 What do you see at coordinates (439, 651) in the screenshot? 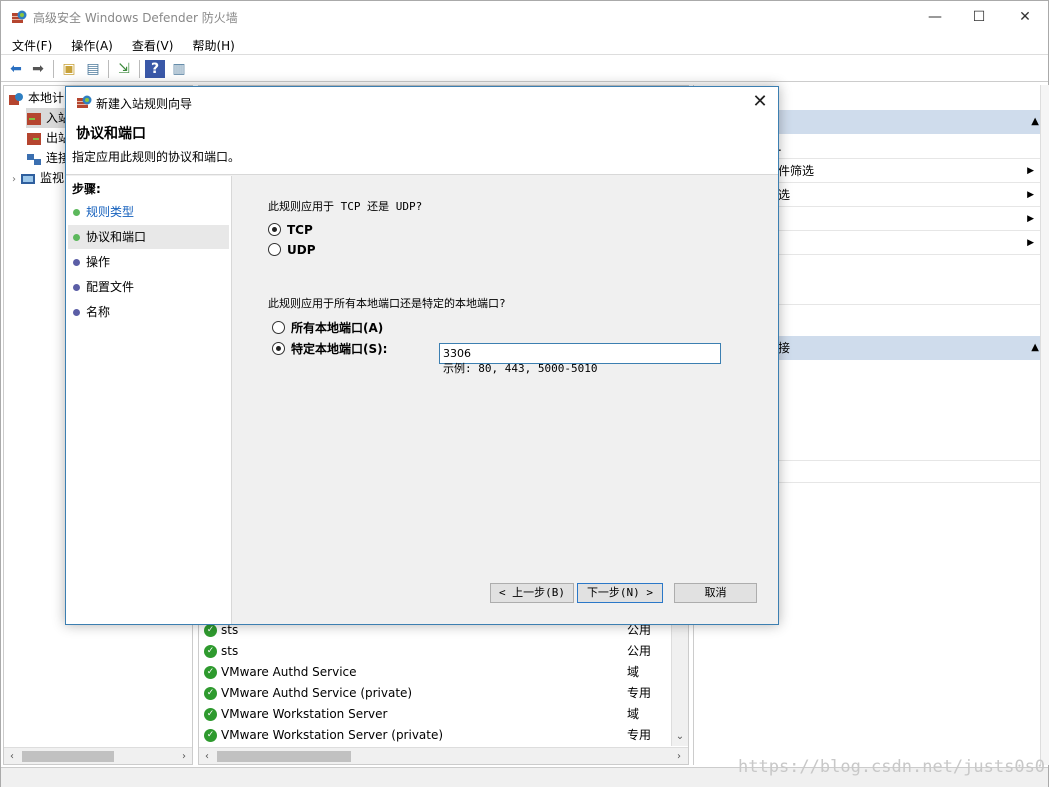
I see `list-item: ✓ sts 公用` at bounding box center [439, 651].